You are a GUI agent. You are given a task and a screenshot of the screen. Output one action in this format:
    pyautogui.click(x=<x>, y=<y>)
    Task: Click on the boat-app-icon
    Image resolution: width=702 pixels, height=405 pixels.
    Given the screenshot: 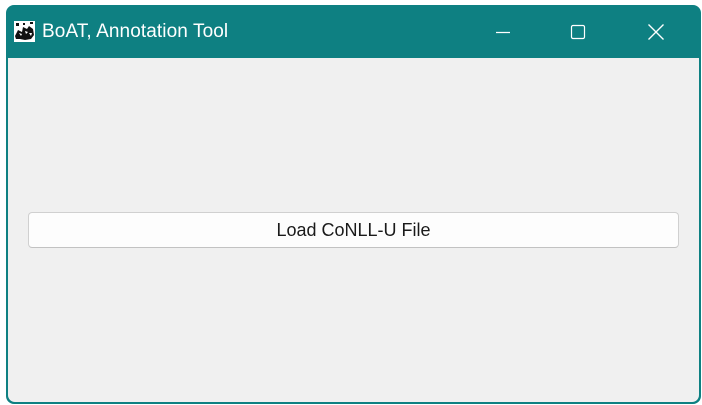 What is the action you would take?
    pyautogui.click(x=24, y=31)
    